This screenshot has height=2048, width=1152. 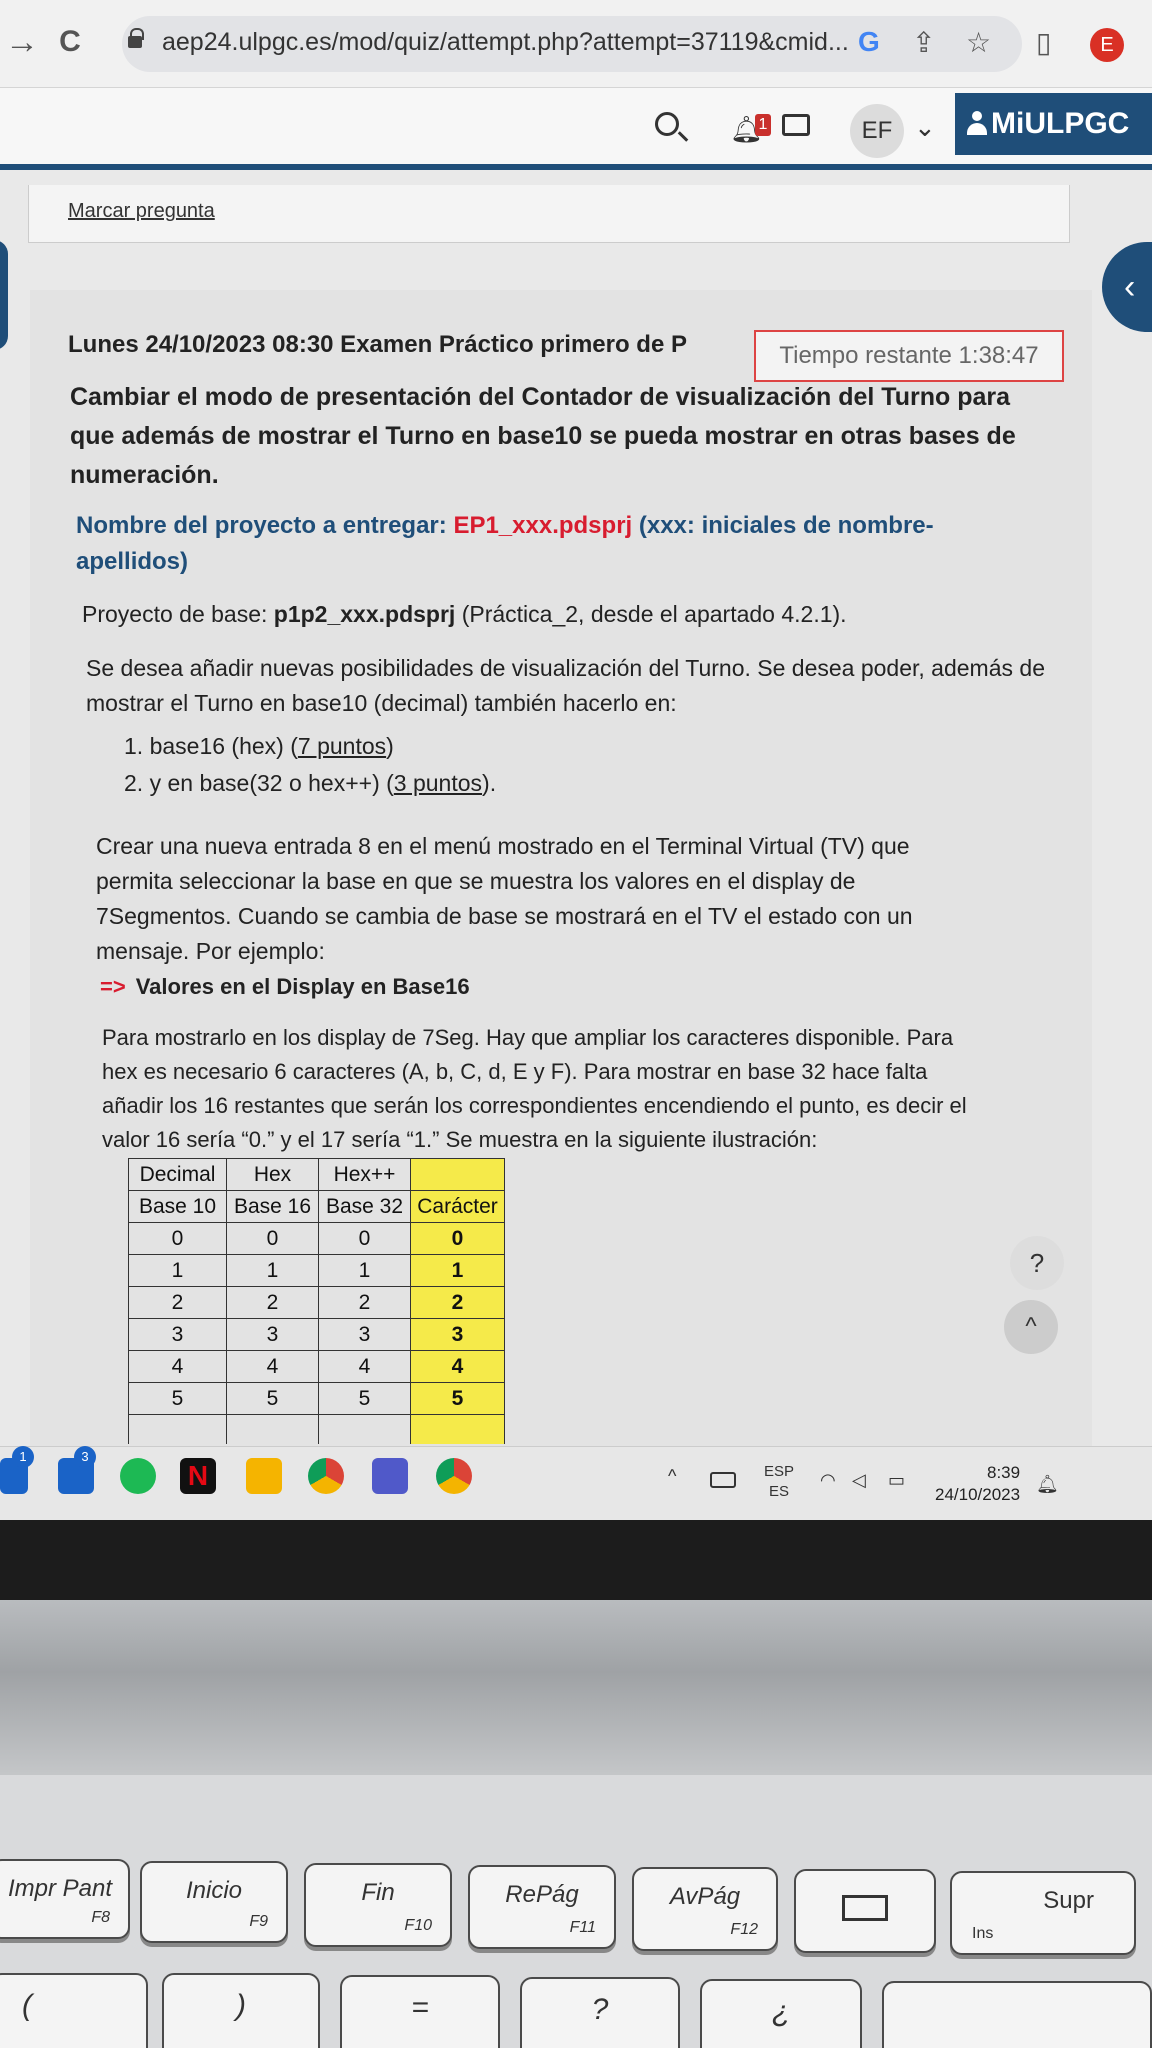 I want to click on key-sublabel: F10, so click(x=418, y=1925).